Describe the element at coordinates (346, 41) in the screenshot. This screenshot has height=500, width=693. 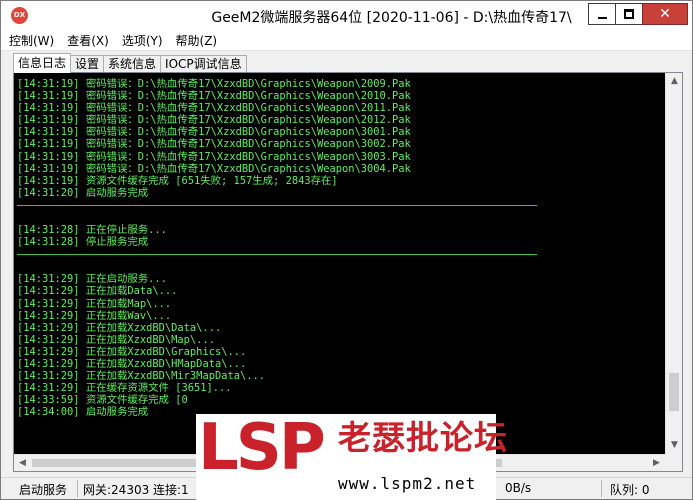
I see `menu-bar: 控制(W) 查看(X) 选项(Y) 帮助(Z)` at that location.